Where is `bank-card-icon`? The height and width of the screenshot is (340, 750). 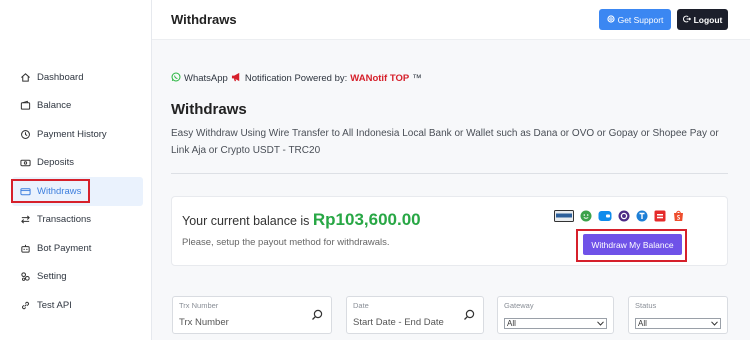 bank-card-icon is located at coordinates (564, 218).